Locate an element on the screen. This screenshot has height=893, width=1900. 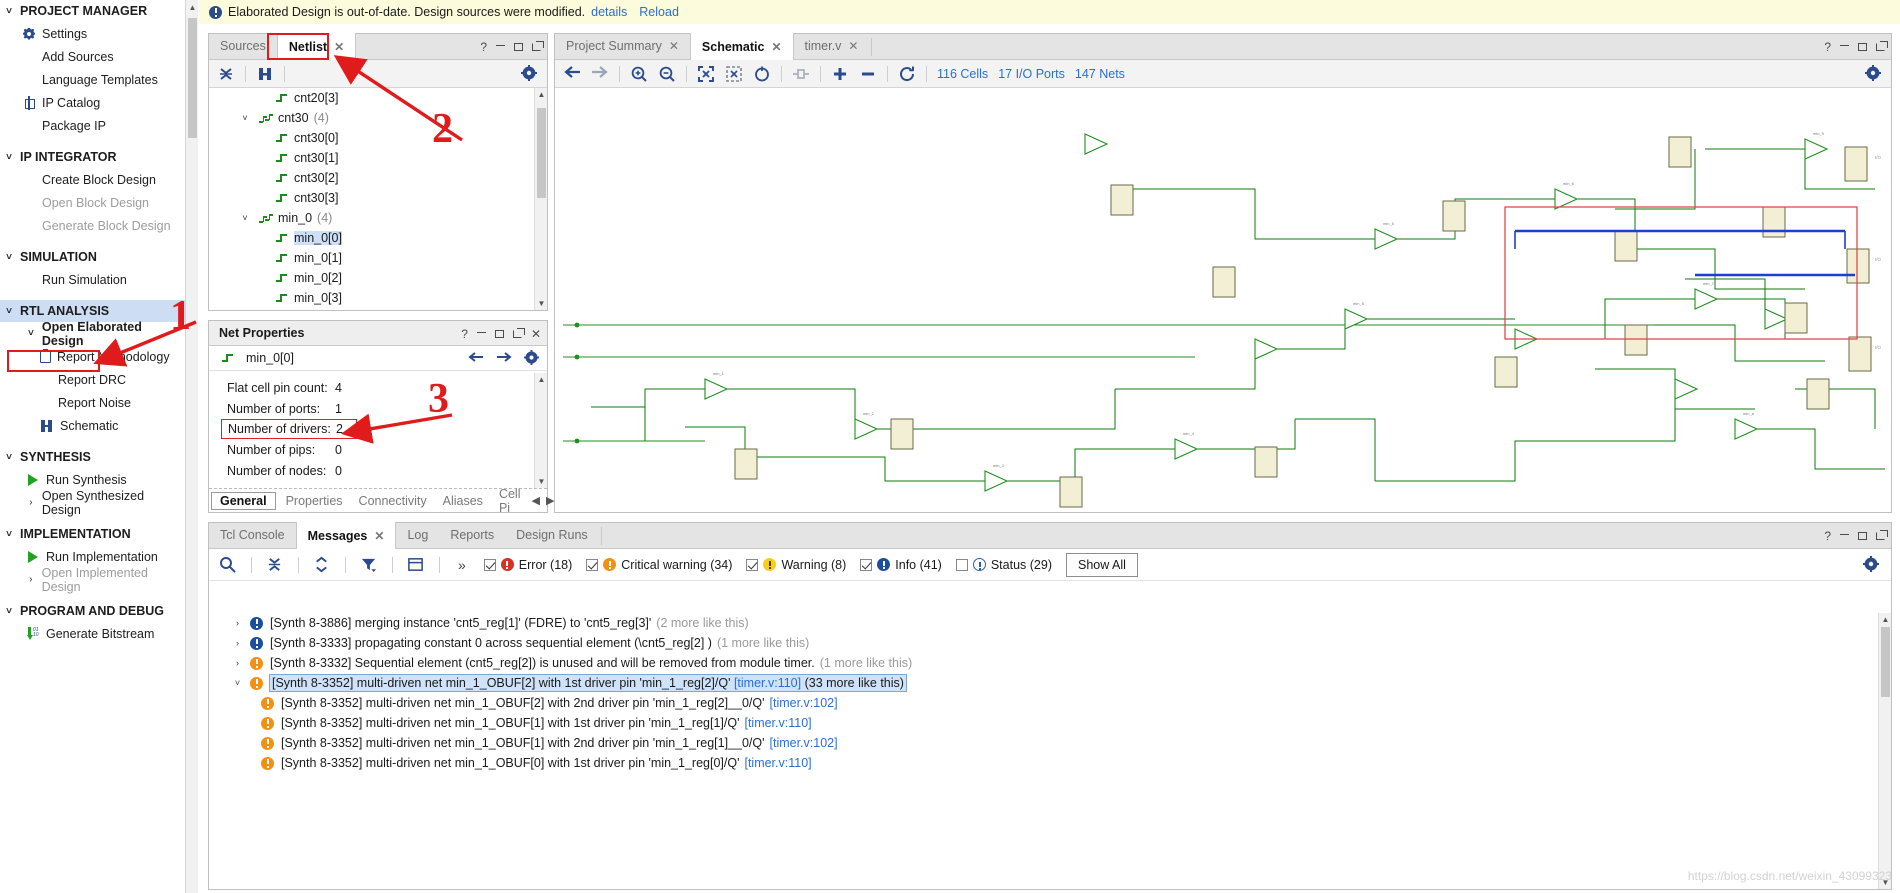
message-source-link: [timer.v:110] is located at coordinates (777, 723).